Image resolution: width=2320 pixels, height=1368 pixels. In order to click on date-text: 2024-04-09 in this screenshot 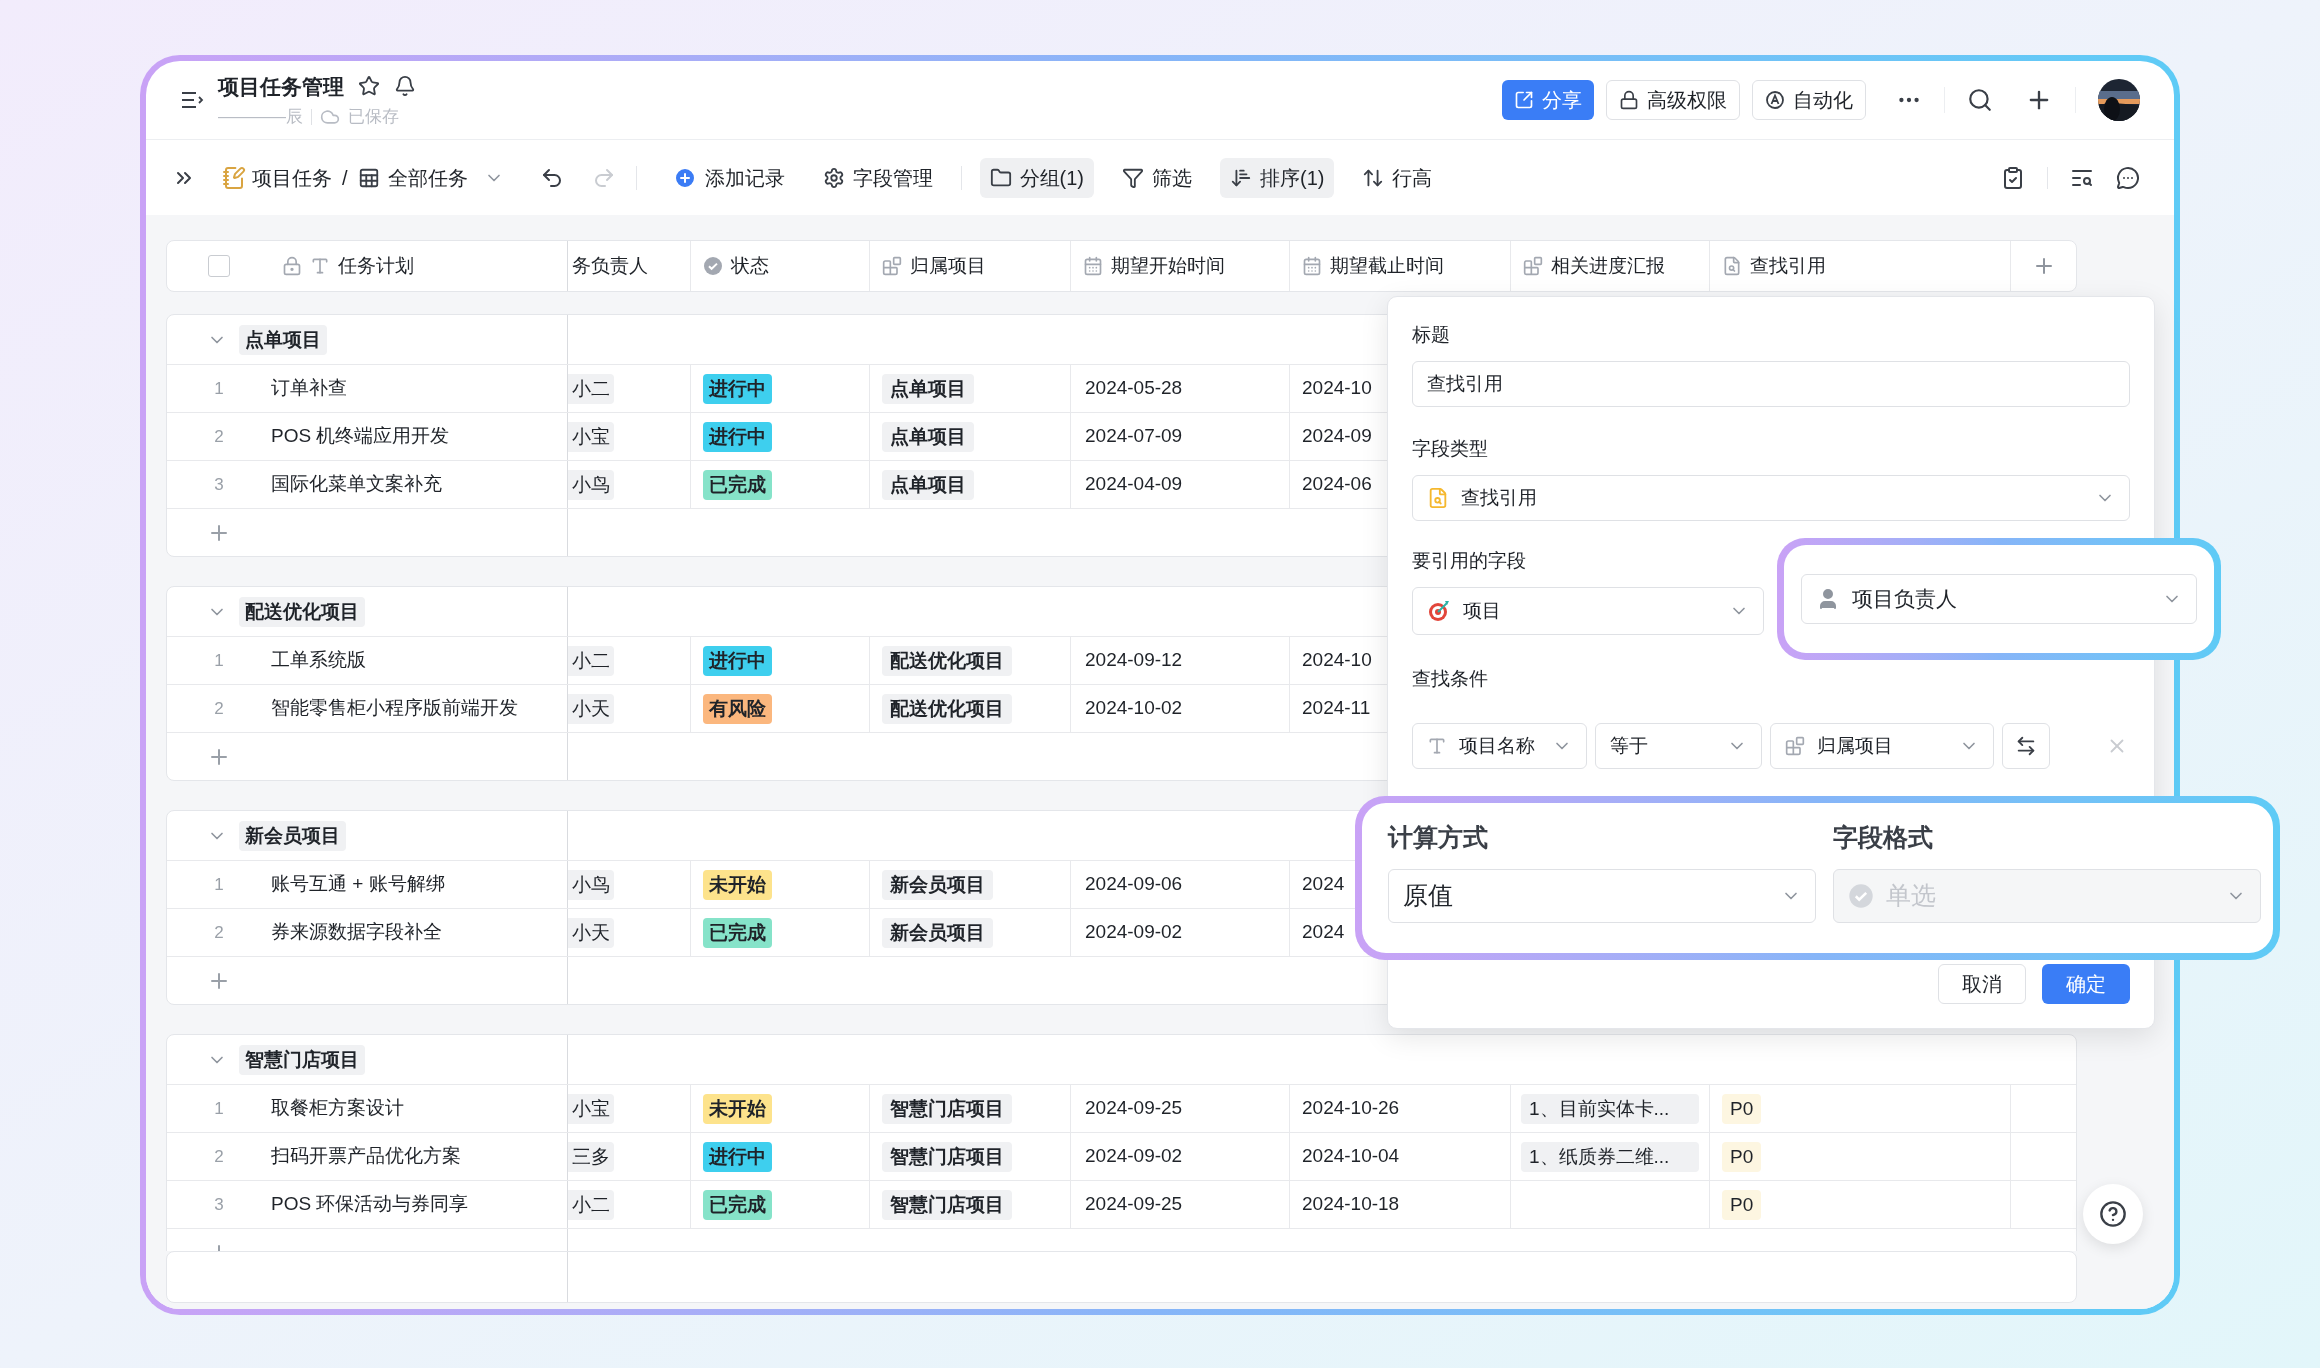, I will do `click(1134, 484)`.